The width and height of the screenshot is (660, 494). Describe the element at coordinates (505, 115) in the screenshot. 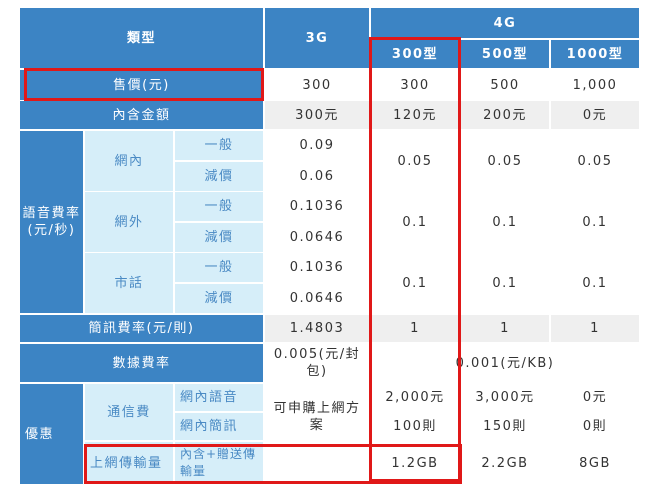

I see `included-500: 200元` at that location.